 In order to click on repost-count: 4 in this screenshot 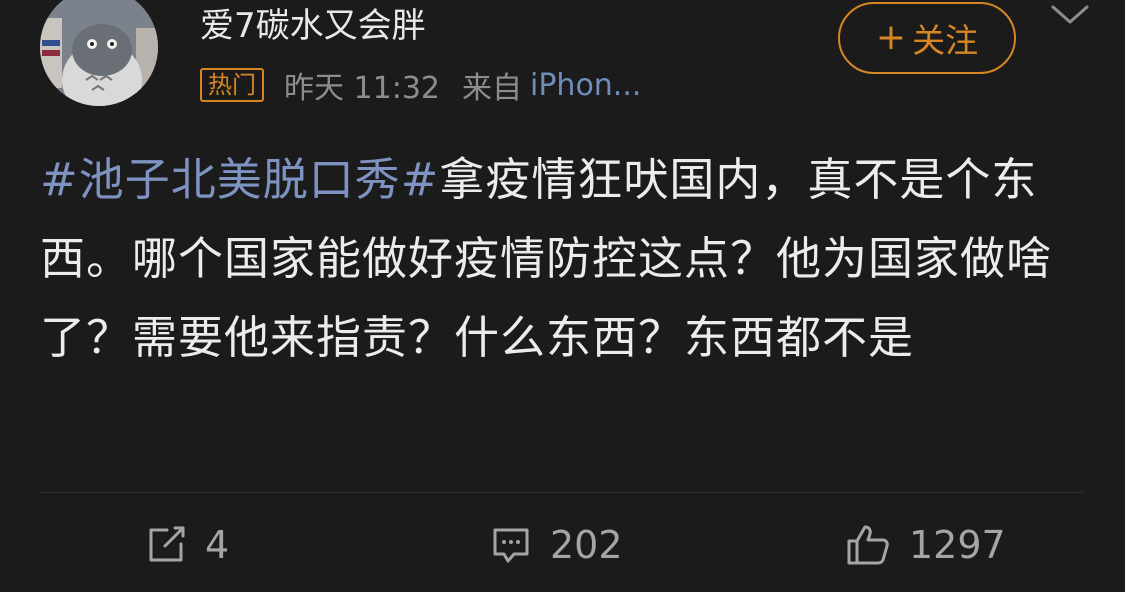, I will do `click(217, 545)`.